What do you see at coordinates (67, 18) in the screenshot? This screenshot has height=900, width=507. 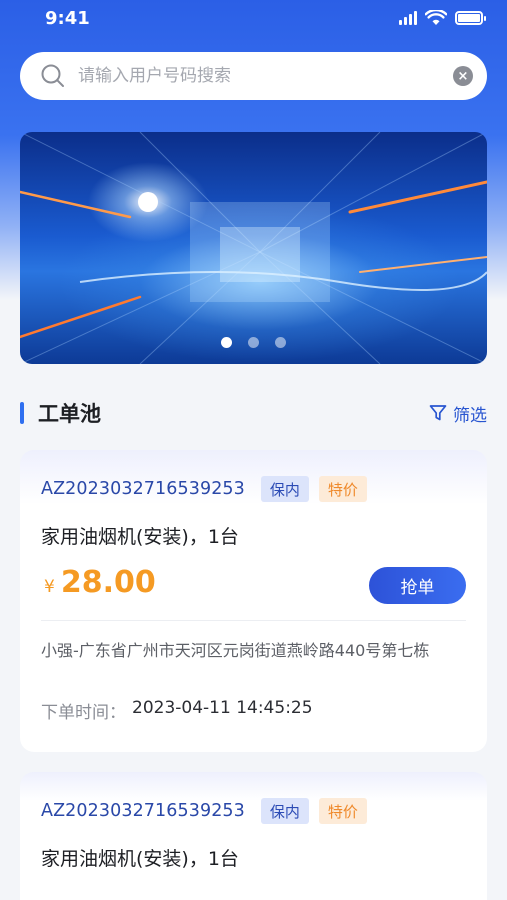 I see `status-time: 9:41` at bounding box center [67, 18].